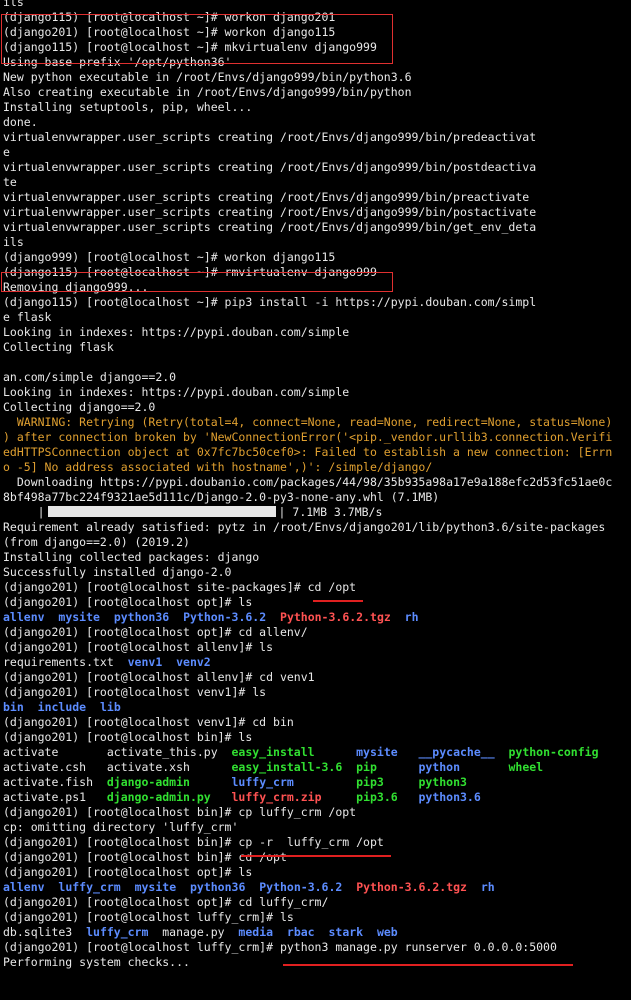  Describe the element at coordinates (148, 782) in the screenshot. I see `terminal-text-green: django-admin` at that location.